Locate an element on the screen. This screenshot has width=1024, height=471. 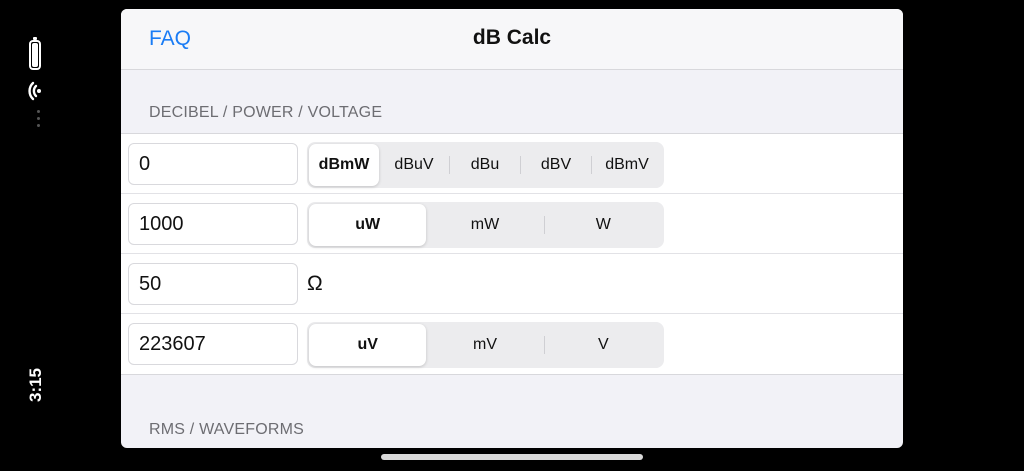
section-header-rms: RMS / WAVEFORMS is located at coordinates (226, 429).